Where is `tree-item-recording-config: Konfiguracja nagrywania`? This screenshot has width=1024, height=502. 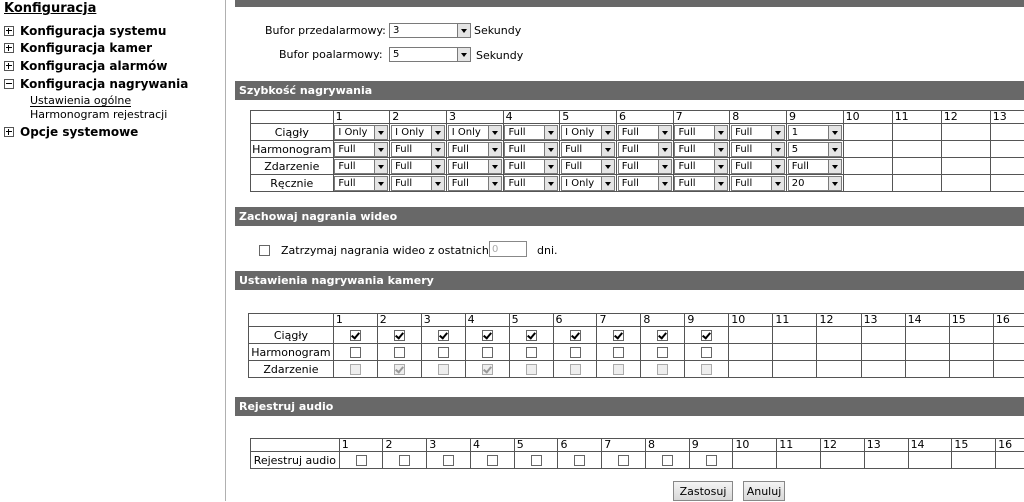 tree-item-recording-config: Konfiguracja nagrywania is located at coordinates (96, 84).